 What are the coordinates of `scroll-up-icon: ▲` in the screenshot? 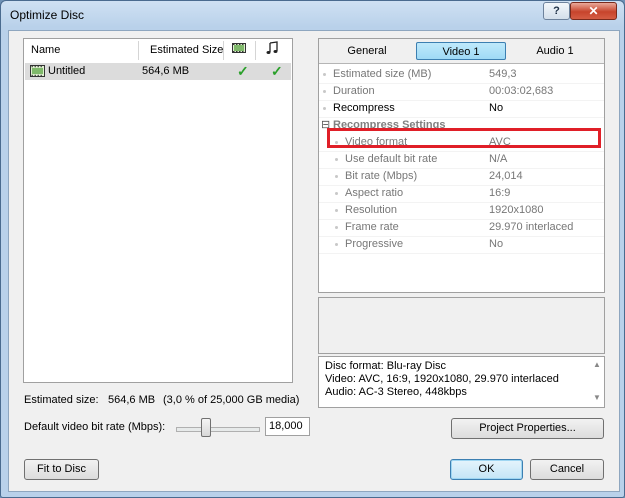 It's located at (597, 365).